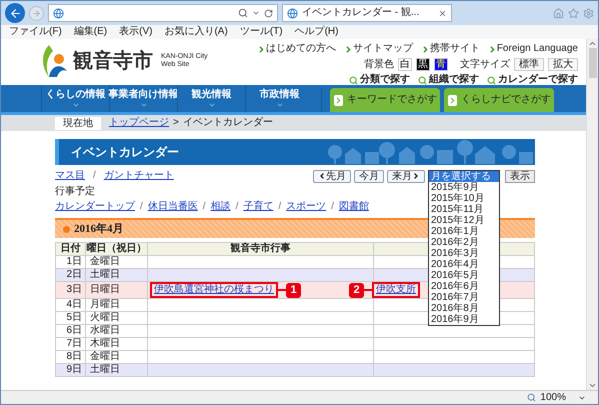 The image size is (599, 405). Describe the element at coordinates (173, 207) in the screenshot. I see `category-link: 休日当番医` at that location.